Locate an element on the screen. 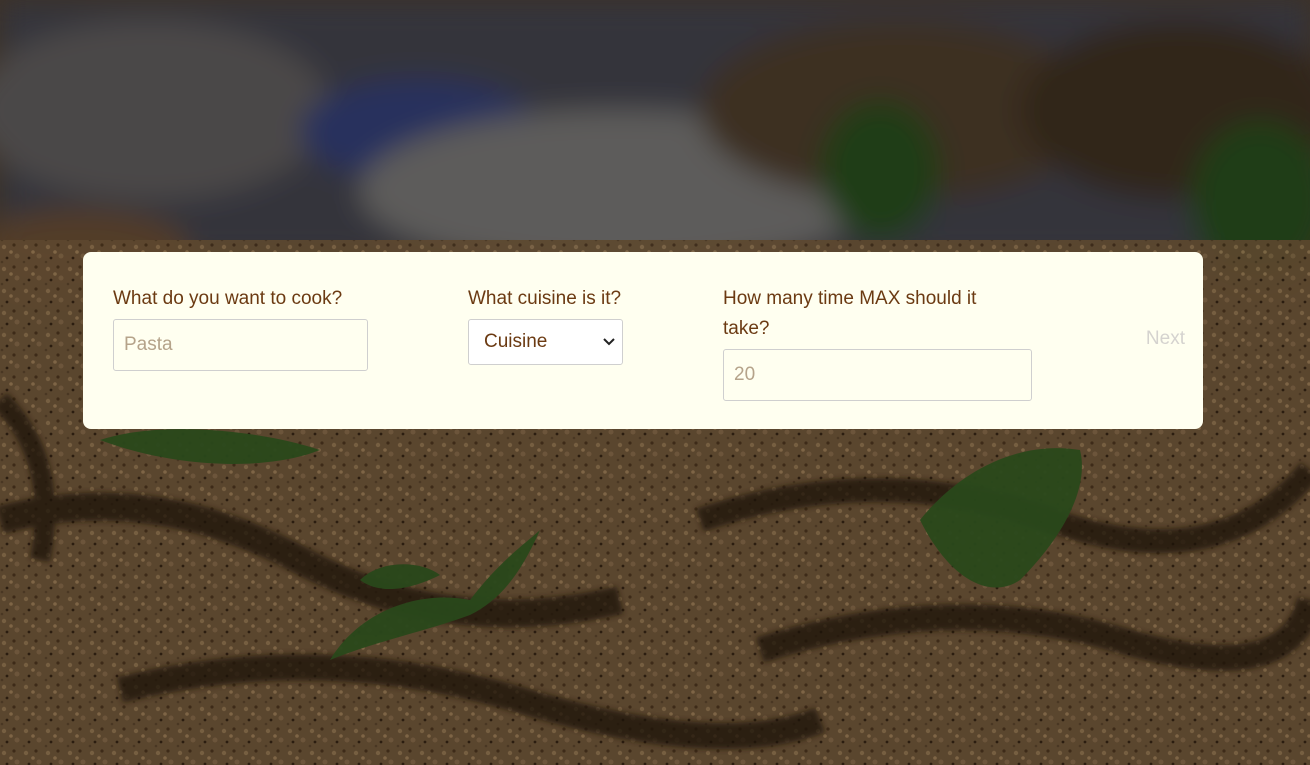  cuisine-field: What cuisine is it? Cuisine is located at coordinates (548, 324).